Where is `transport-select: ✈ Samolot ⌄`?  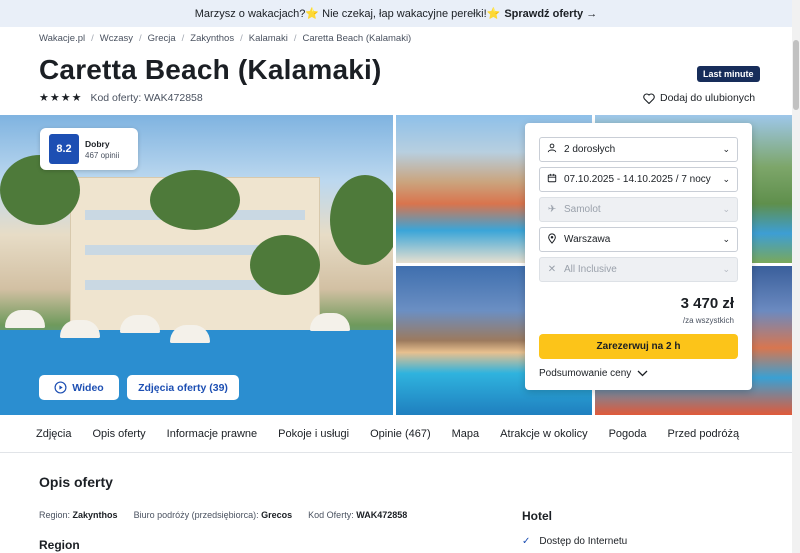
transport-select: ✈ Samolot ⌄ is located at coordinates (638, 209).